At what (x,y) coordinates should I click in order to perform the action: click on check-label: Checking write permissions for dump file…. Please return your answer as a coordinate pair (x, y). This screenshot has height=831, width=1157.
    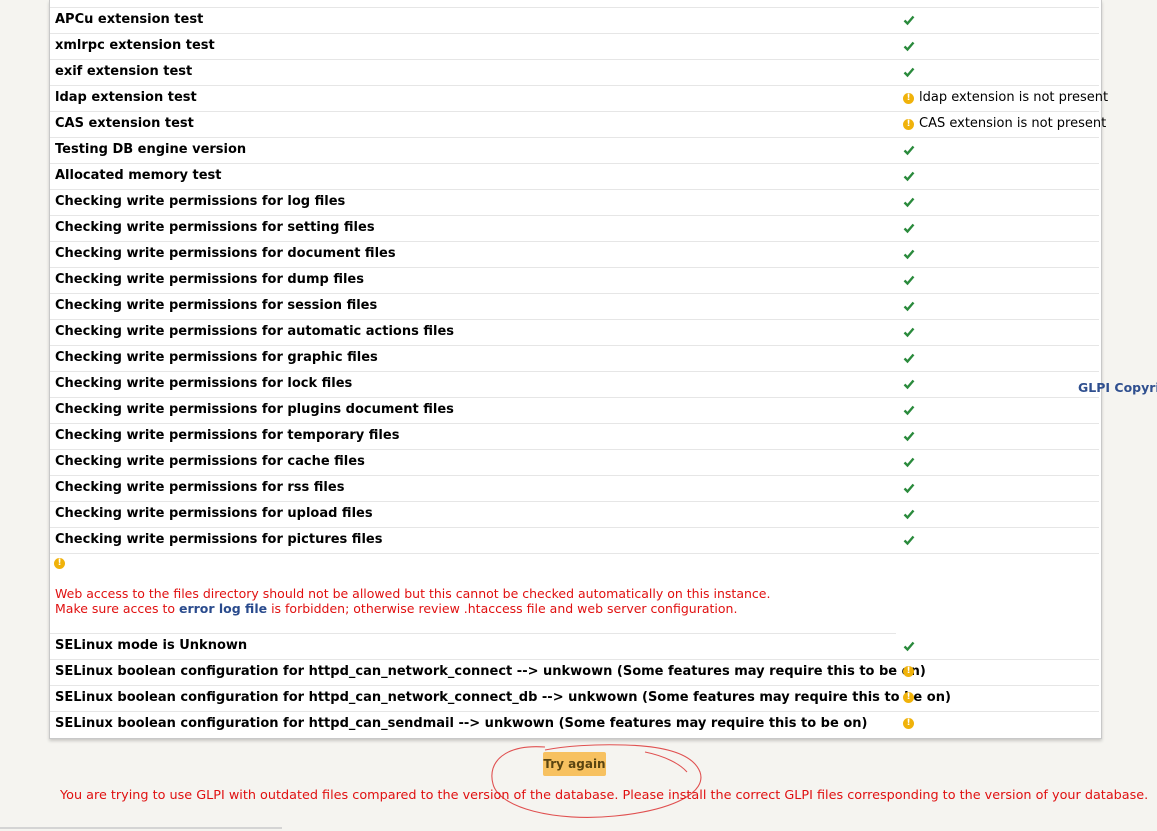
    Looking at the image, I should click on (209, 279).